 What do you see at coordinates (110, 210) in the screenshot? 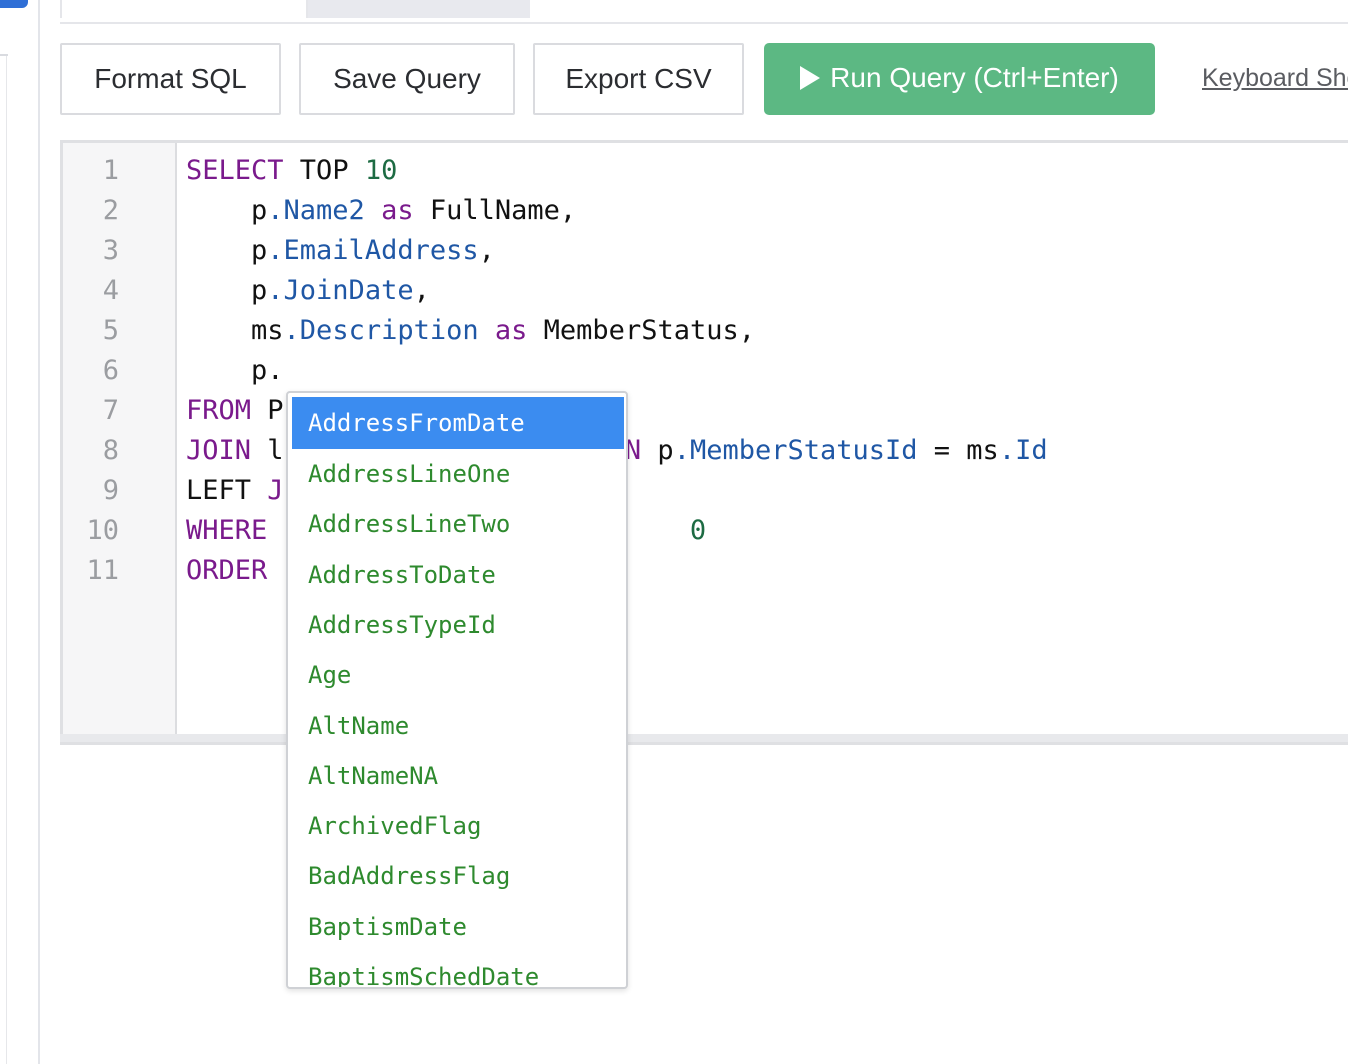
I see `line-number: 2` at bounding box center [110, 210].